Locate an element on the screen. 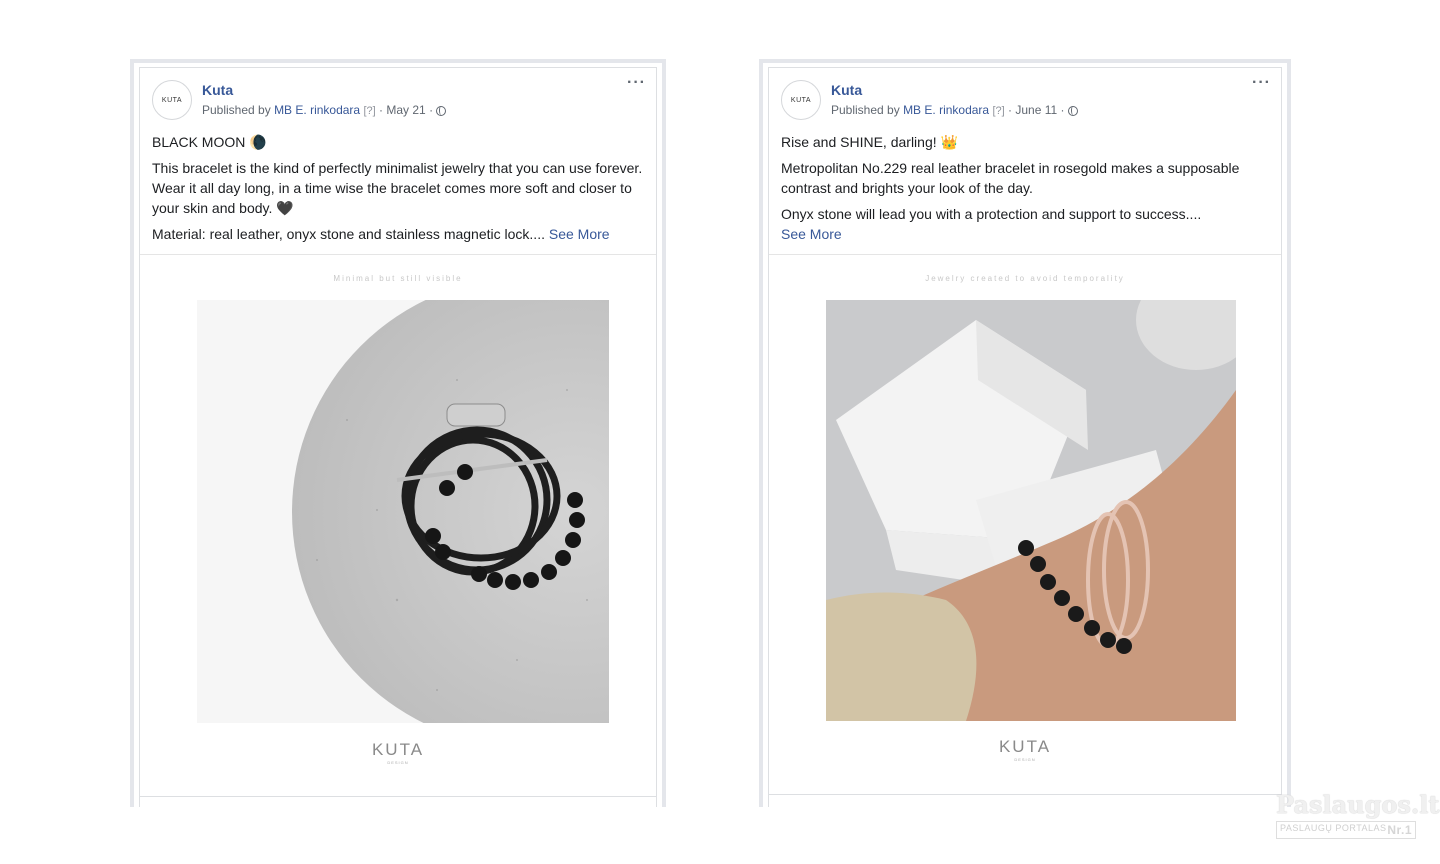  post-text-line1: Rise and SHINE, darling! 👑 is located at coordinates (869, 142).